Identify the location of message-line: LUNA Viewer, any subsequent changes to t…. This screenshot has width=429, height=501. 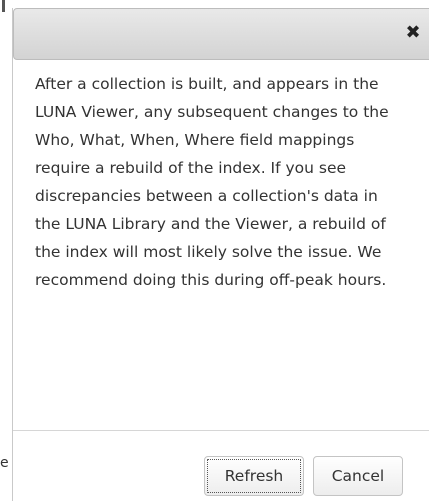
(212, 112).